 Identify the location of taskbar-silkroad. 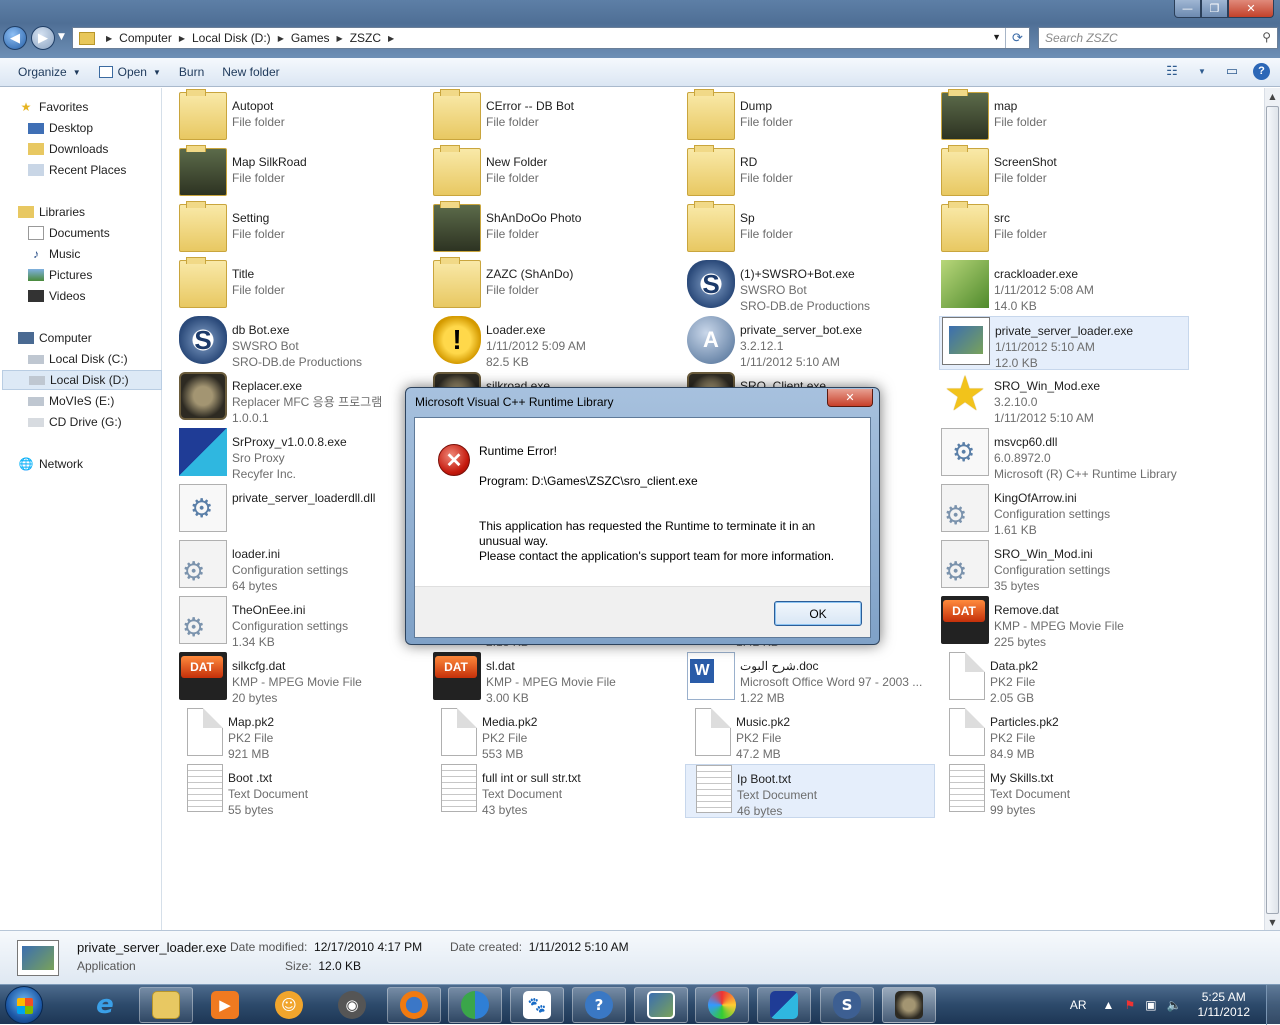
(909, 1005).